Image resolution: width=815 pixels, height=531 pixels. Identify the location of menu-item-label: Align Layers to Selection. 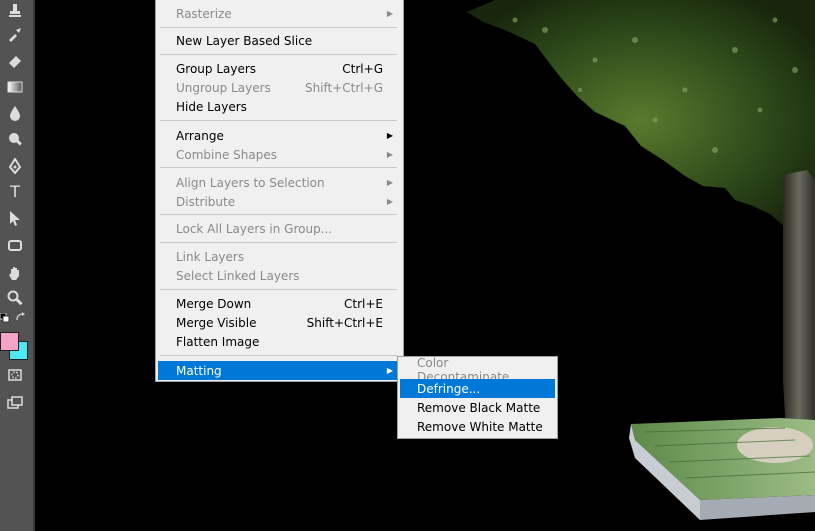
(250, 182).